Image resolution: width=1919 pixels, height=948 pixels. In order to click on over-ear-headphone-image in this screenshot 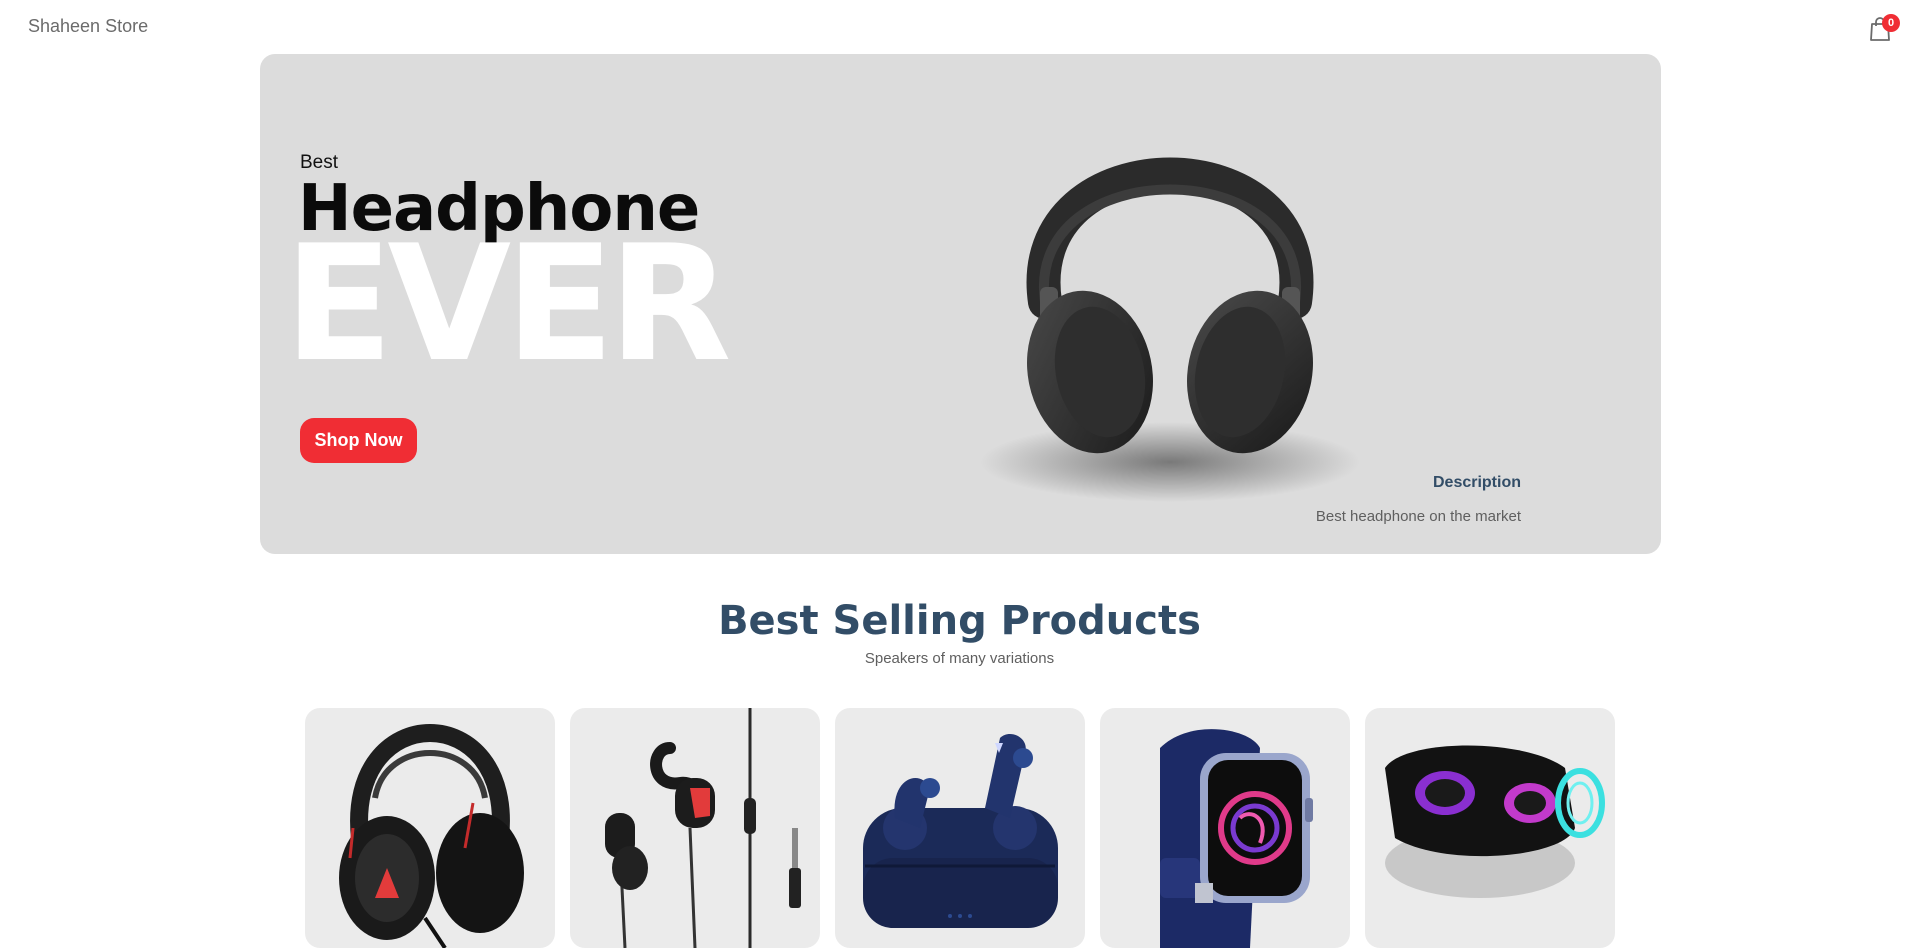, I will do `click(431, 836)`.